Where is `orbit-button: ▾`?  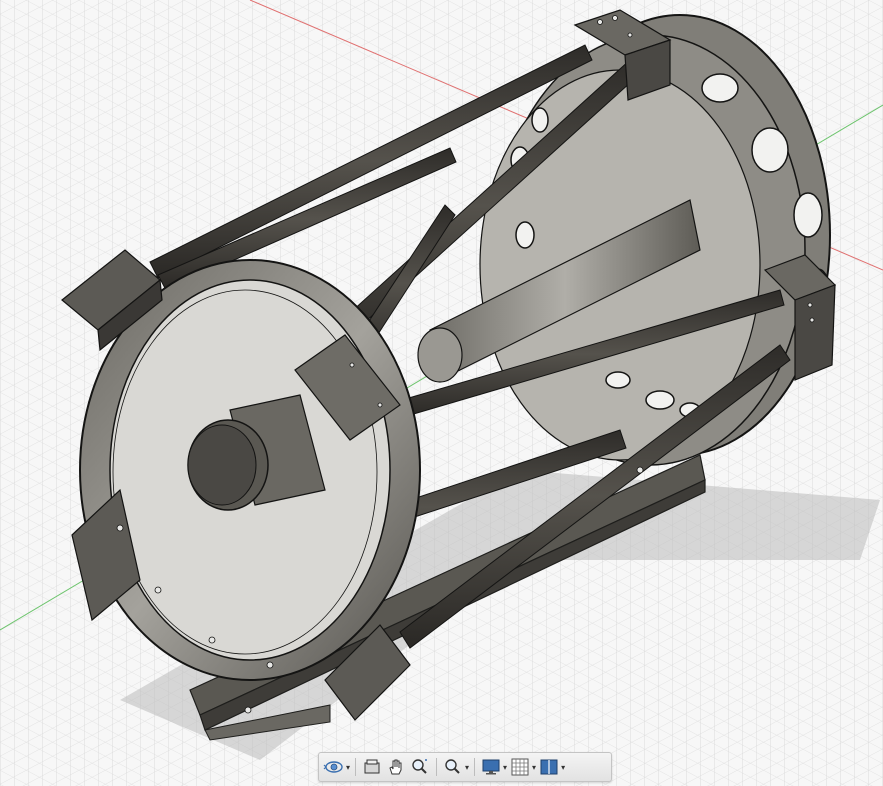
orbit-button: ▾ is located at coordinates (336, 767).